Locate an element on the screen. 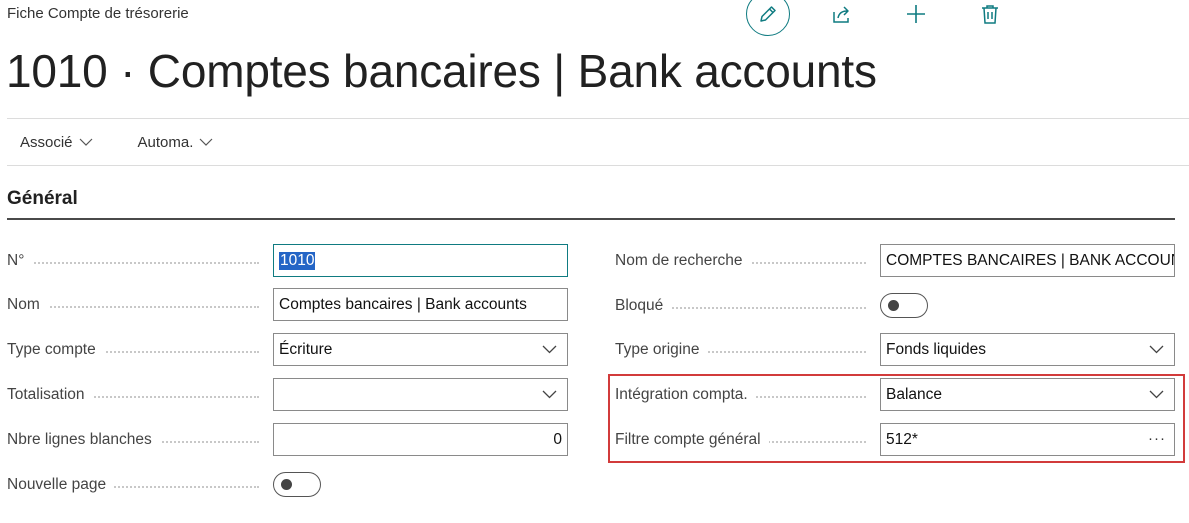 This screenshot has width=1189, height=523. field-label: Bloqué is located at coordinates (747, 305).